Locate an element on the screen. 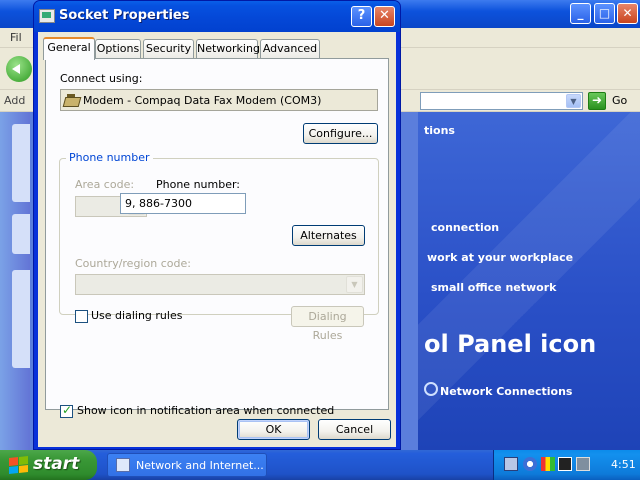  taskbar: start Network and Internet... 4:51 PM is located at coordinates (320, 465).